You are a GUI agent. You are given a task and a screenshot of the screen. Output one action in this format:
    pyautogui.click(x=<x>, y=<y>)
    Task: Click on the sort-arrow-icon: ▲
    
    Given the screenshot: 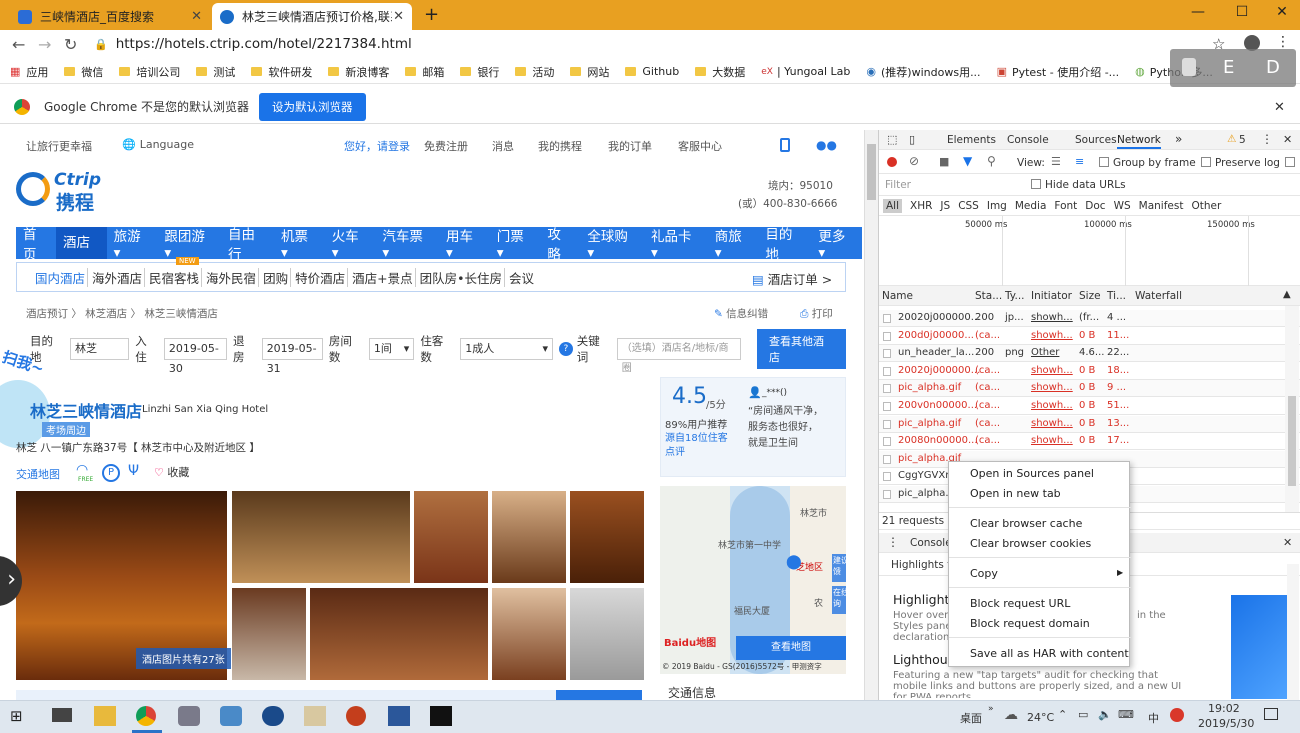 What is the action you would take?
    pyautogui.click(x=1287, y=294)
    